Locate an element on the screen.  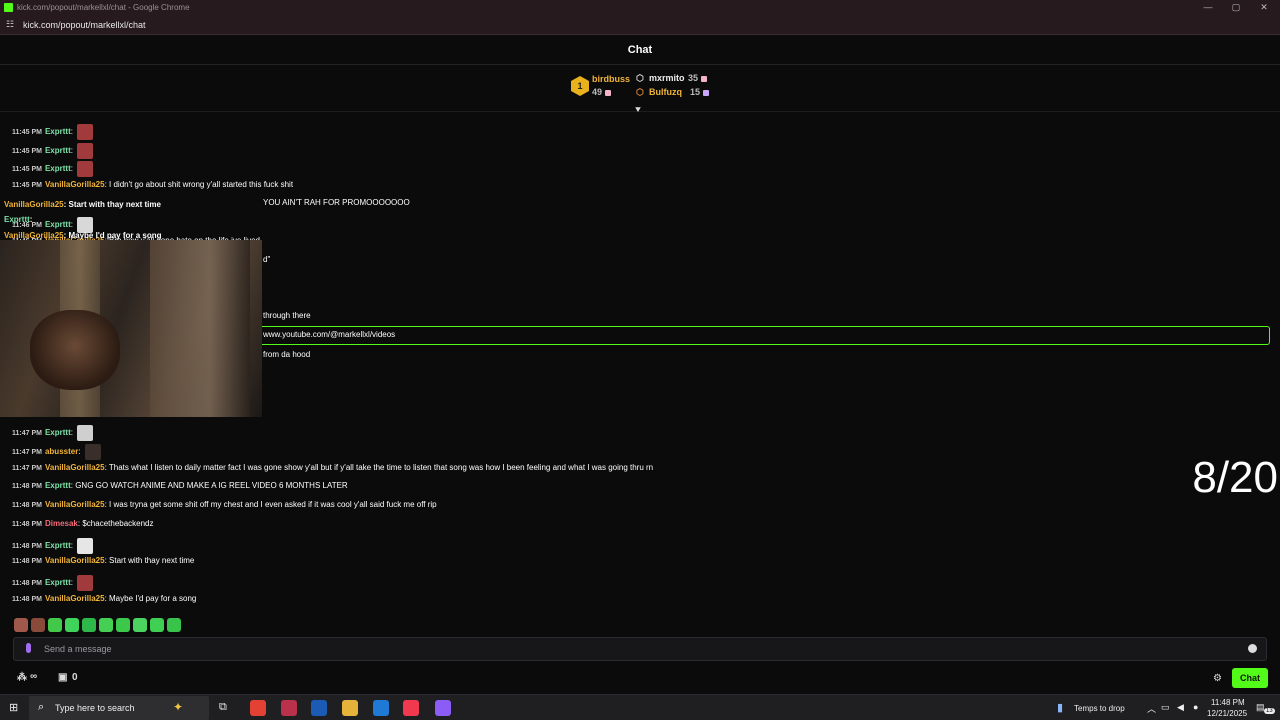
message-text: Maybe I'd pay for a song is located at coordinates (153, 598).